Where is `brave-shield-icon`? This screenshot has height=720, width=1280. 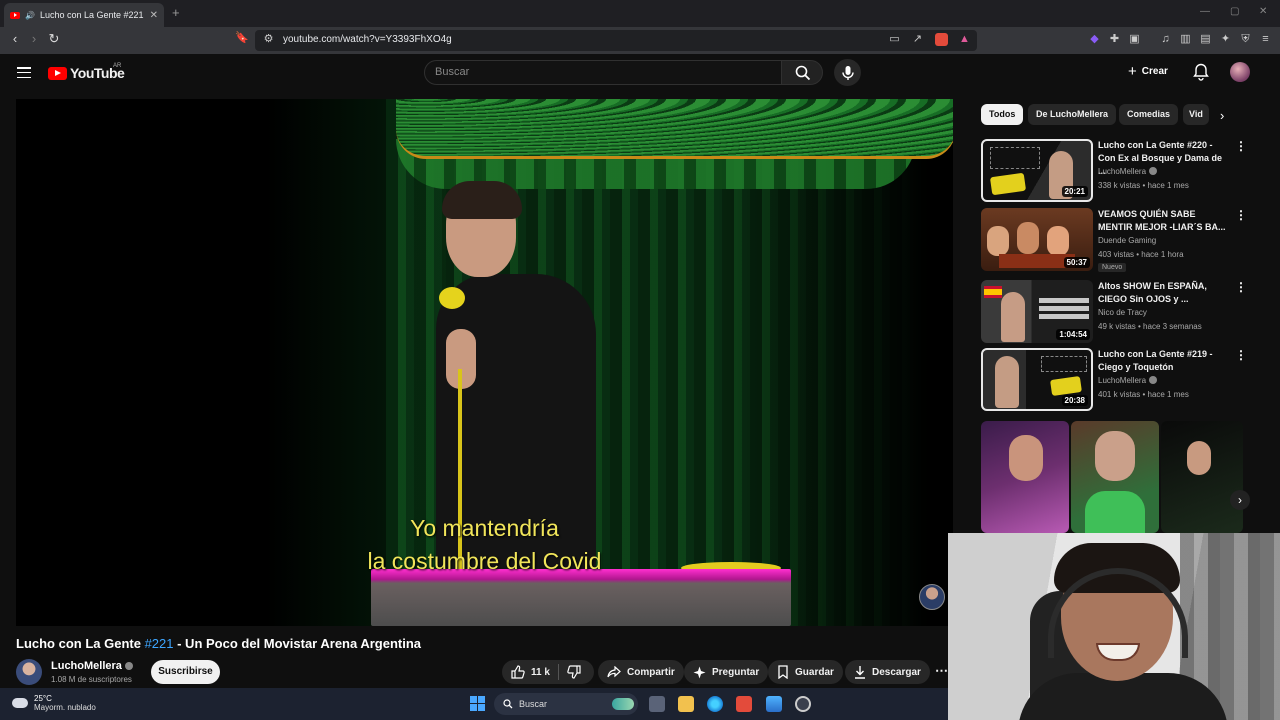
brave-shield-icon is located at coordinates (941, 39).